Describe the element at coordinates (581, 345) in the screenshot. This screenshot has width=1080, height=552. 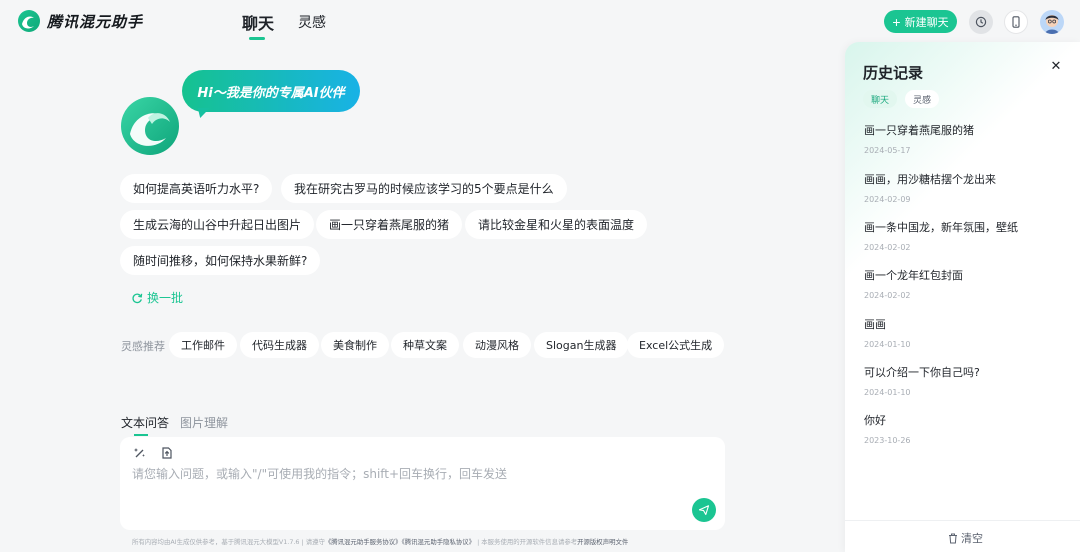
I see `inspiration-chip: Slogan生成器` at that location.